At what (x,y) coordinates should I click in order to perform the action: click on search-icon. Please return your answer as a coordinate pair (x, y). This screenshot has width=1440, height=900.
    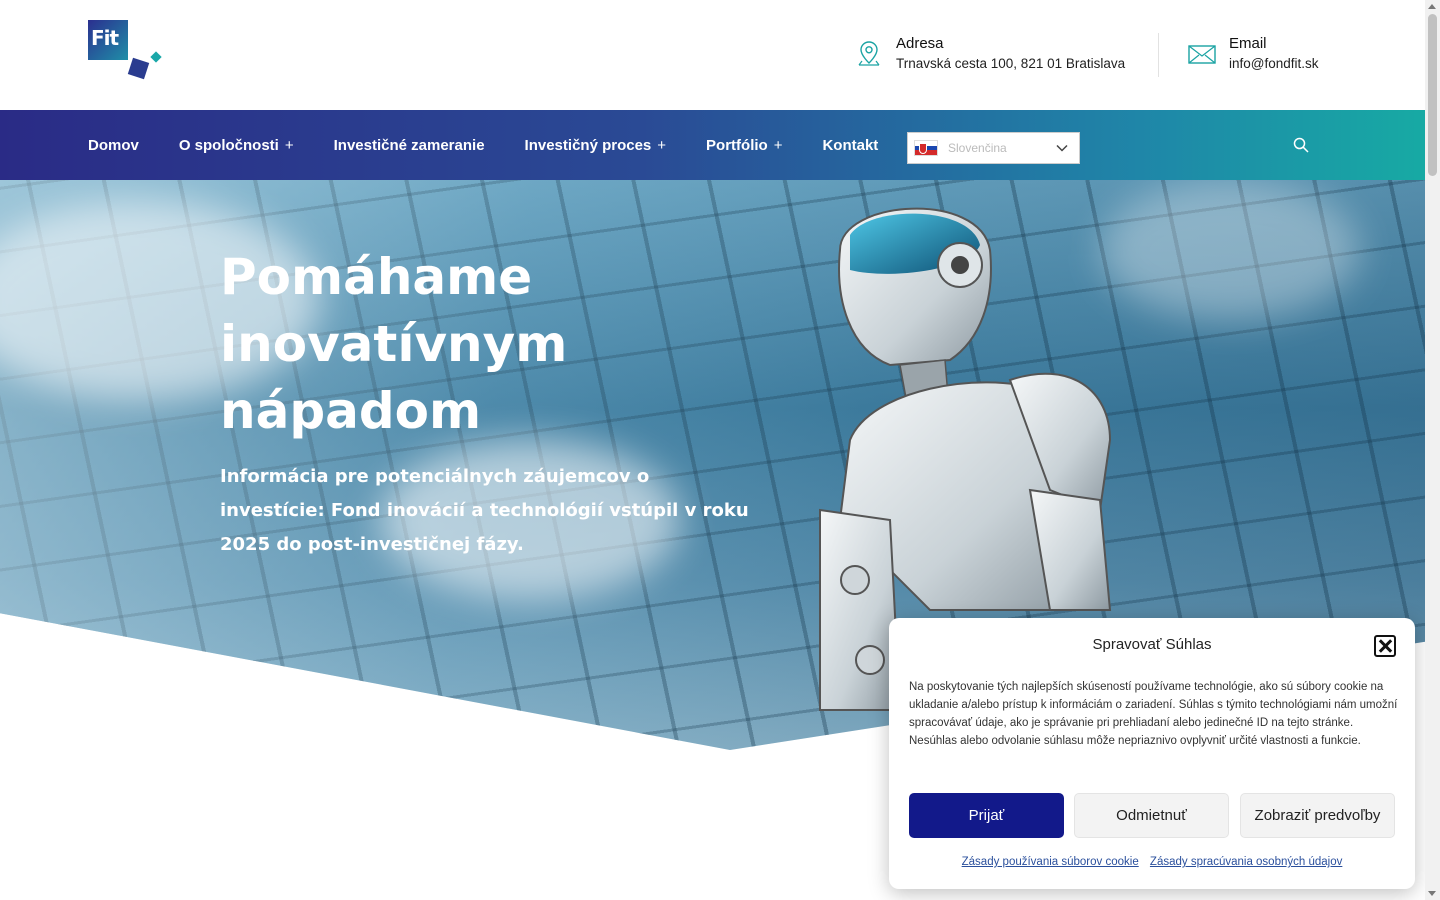
    Looking at the image, I should click on (1301, 145).